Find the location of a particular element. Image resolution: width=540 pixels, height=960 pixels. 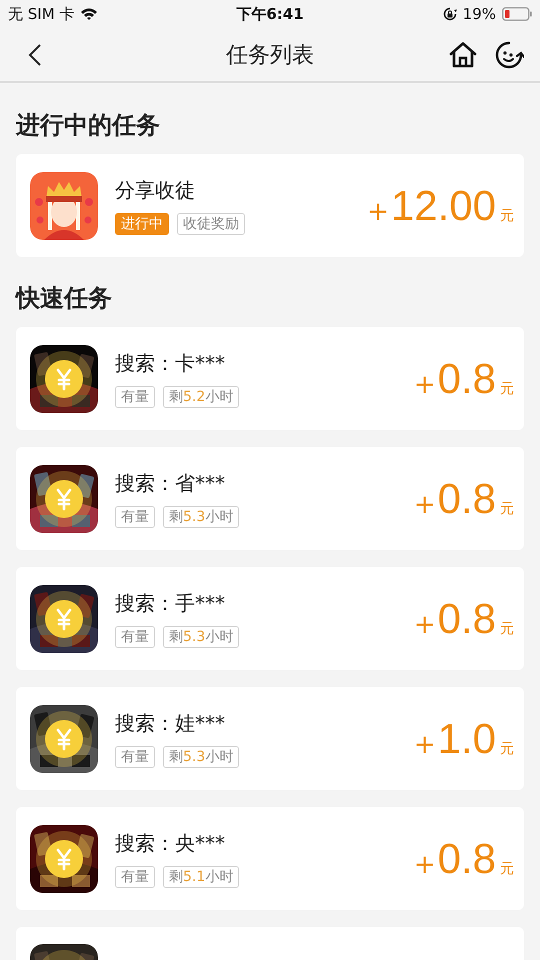

reward-amount: +1.0 元 is located at coordinates (464, 738).